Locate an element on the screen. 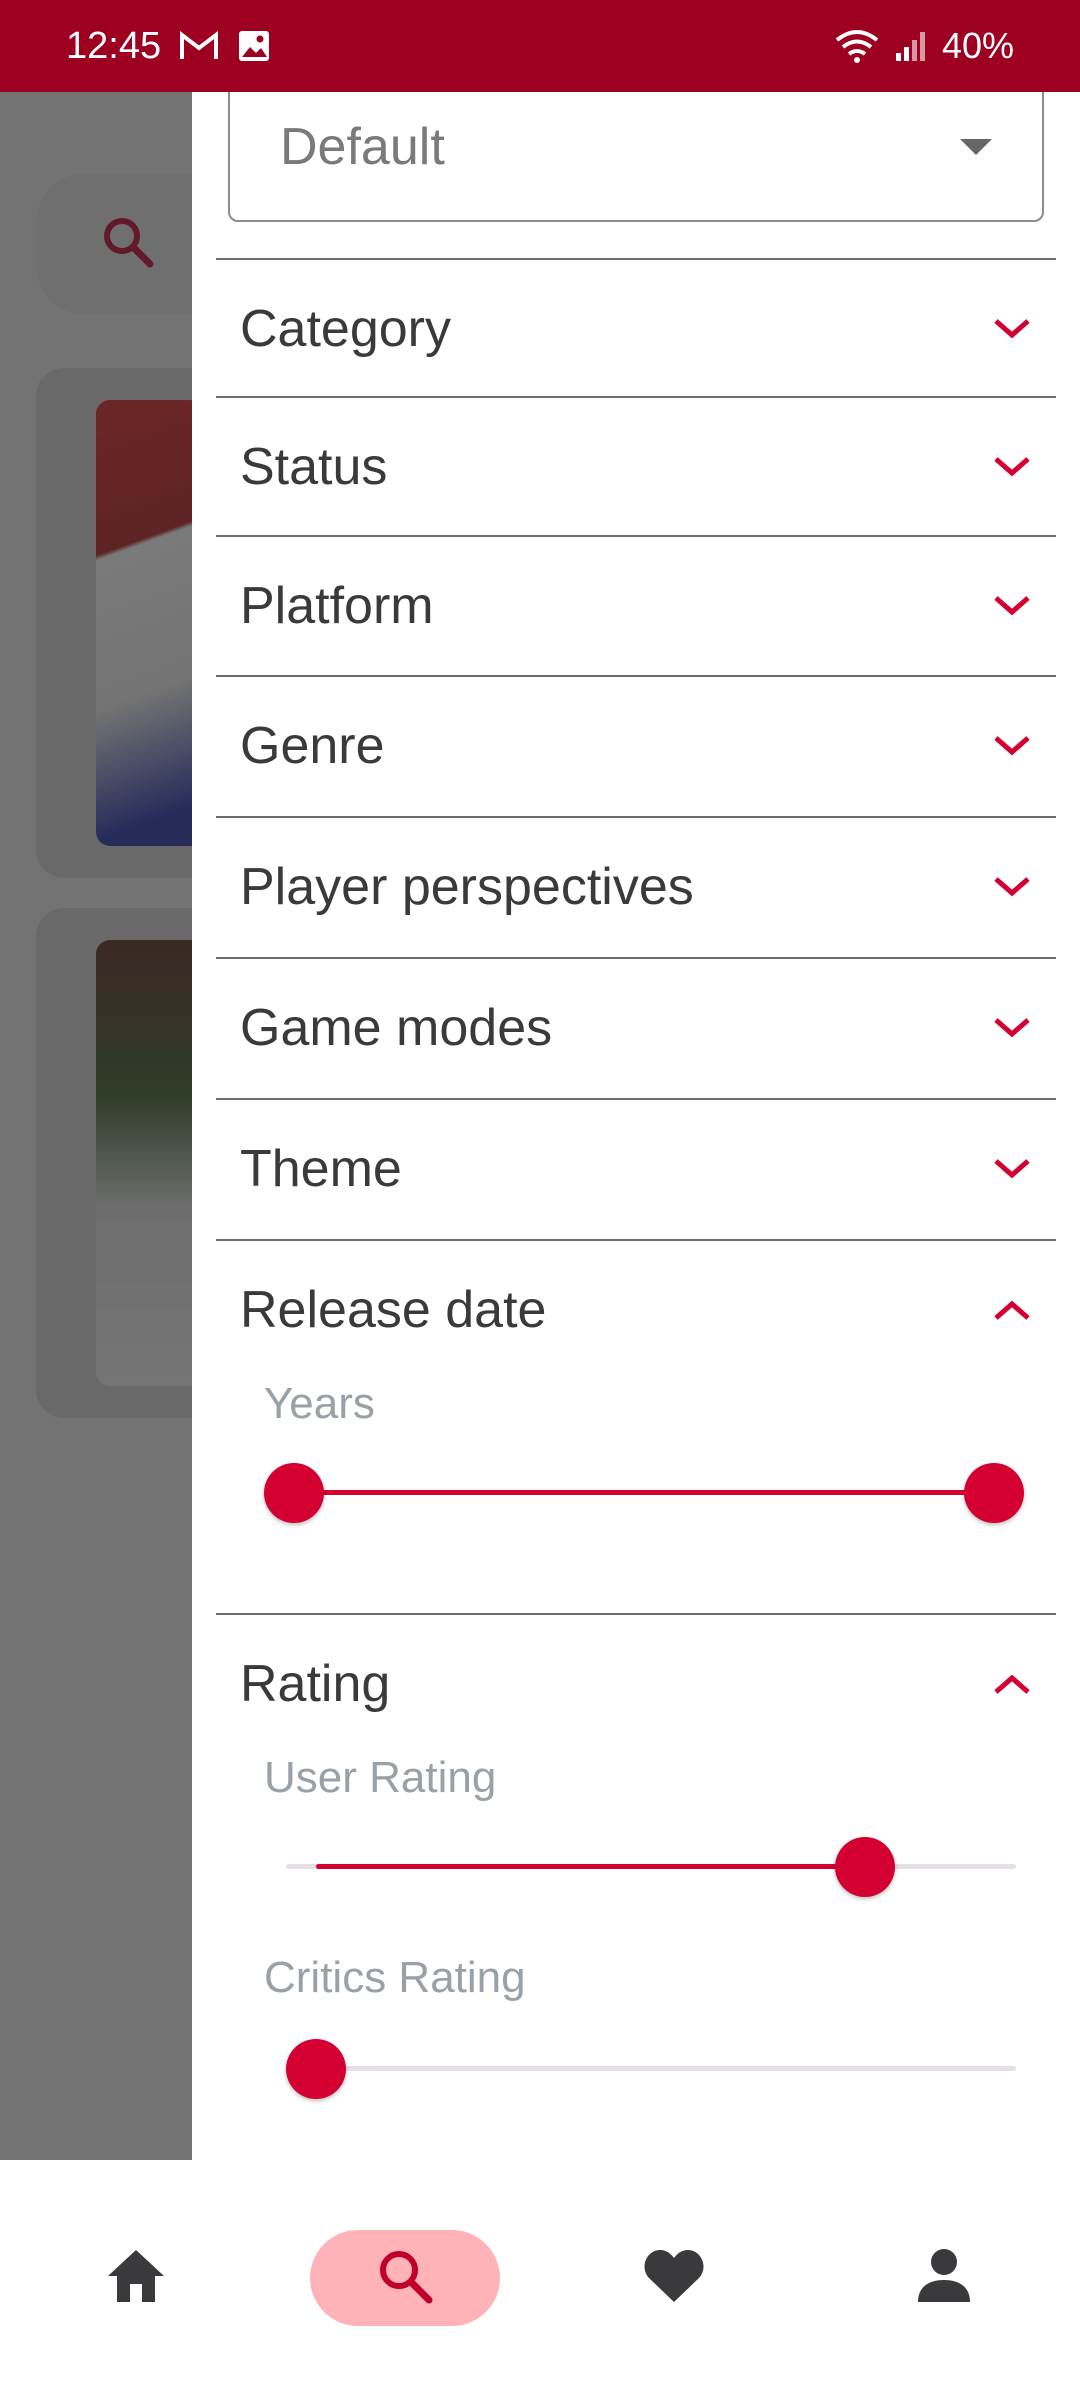 The height and width of the screenshot is (2400, 1080). slider-track is located at coordinates (651, 2068).